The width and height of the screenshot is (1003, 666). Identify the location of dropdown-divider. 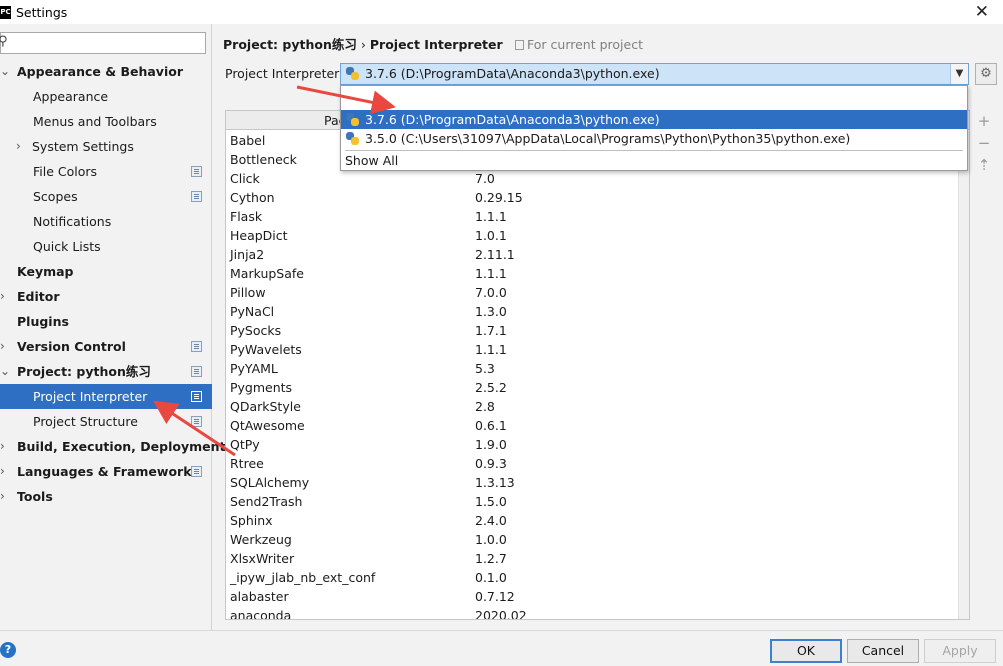
(654, 150).